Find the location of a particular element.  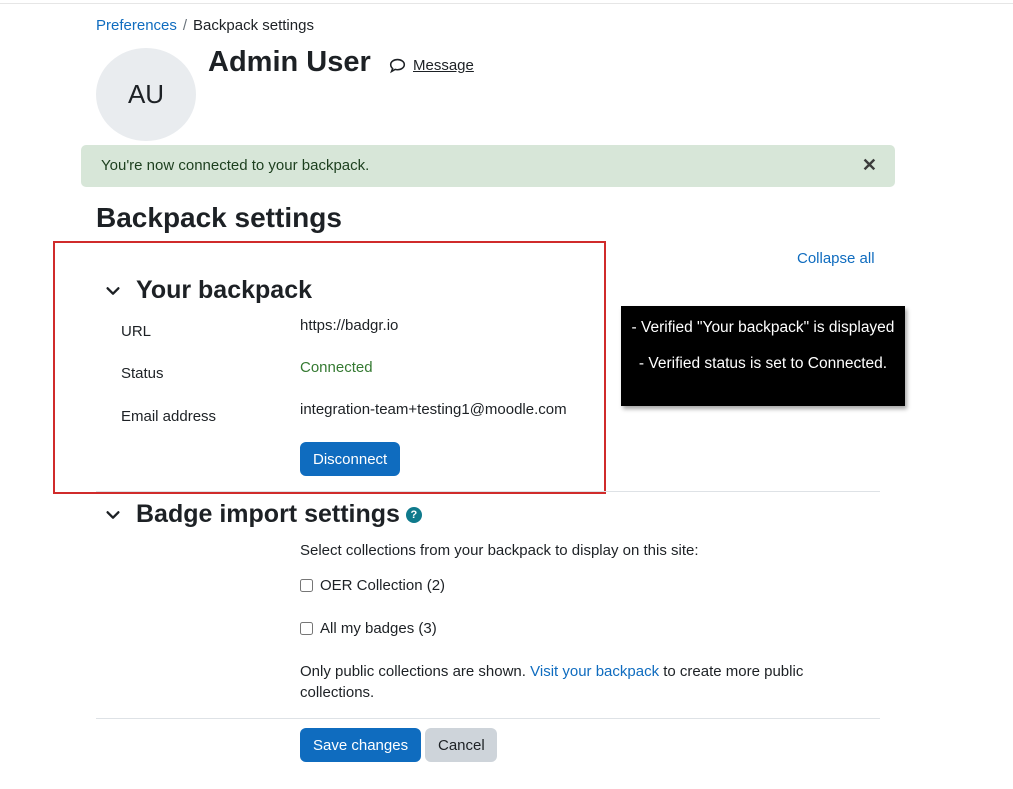

email-label: Email address is located at coordinates (169, 416).